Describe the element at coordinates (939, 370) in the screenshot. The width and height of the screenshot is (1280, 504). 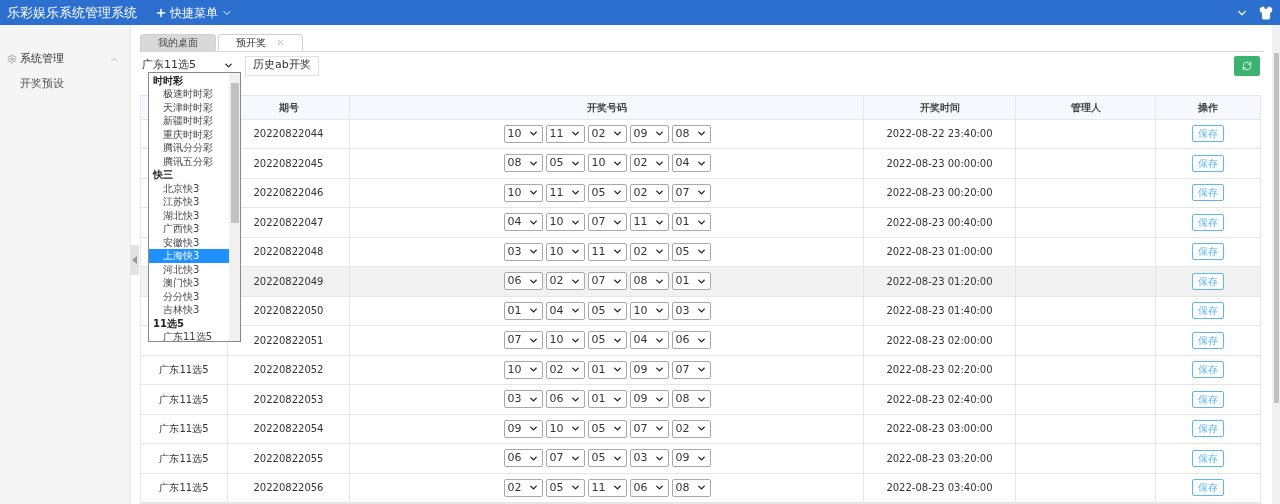
I see `time-cell-text: 2022-08-23 02:20:00` at that location.